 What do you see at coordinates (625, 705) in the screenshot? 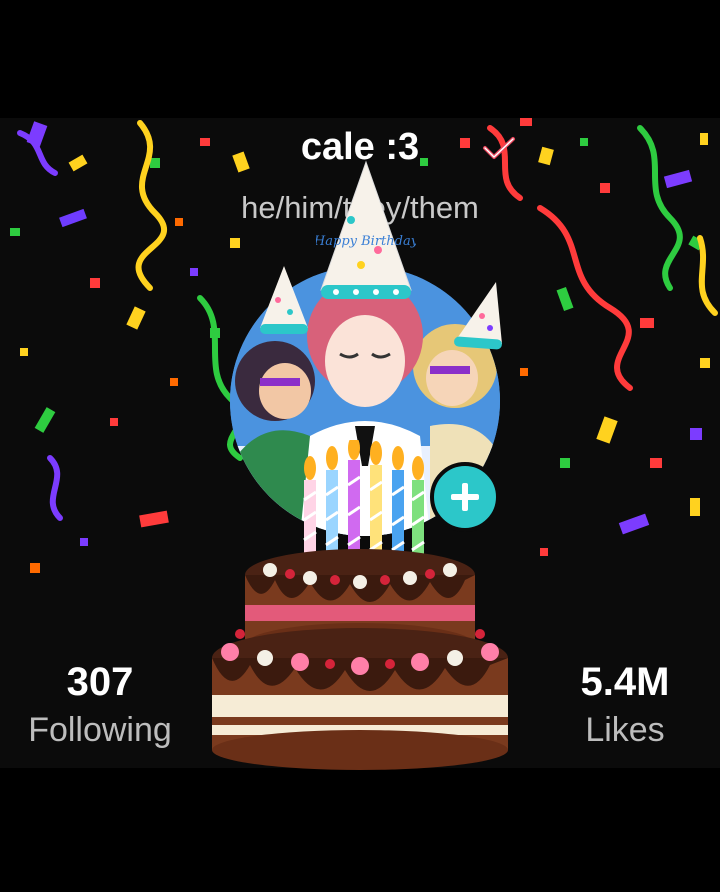
I see `likes-stat: 5.4M Likes` at bounding box center [625, 705].